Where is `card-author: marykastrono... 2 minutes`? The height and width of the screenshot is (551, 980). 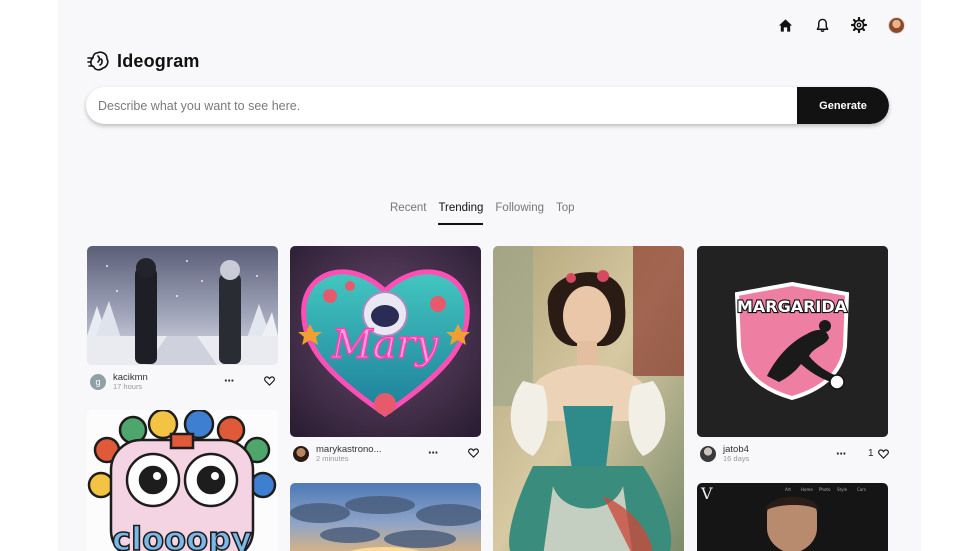
card-author: marykastrono... 2 minutes is located at coordinates (337, 454).